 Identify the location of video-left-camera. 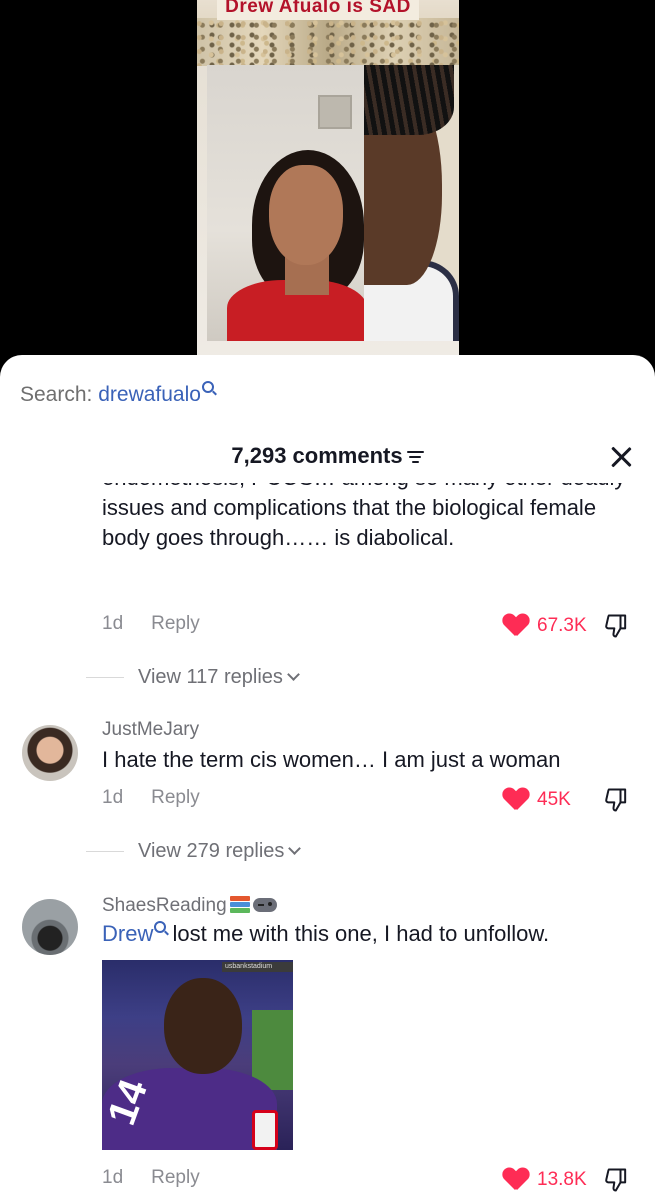
(285, 203).